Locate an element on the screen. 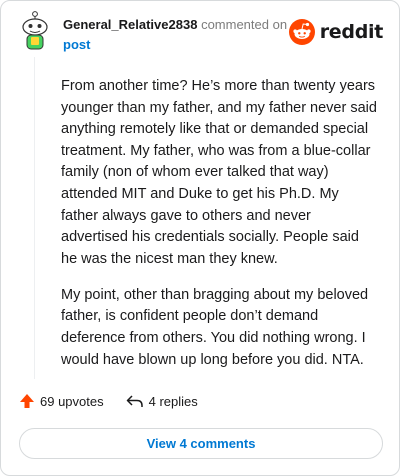 This screenshot has height=476, width=400. upvote-arrow-icon is located at coordinates (27, 401).